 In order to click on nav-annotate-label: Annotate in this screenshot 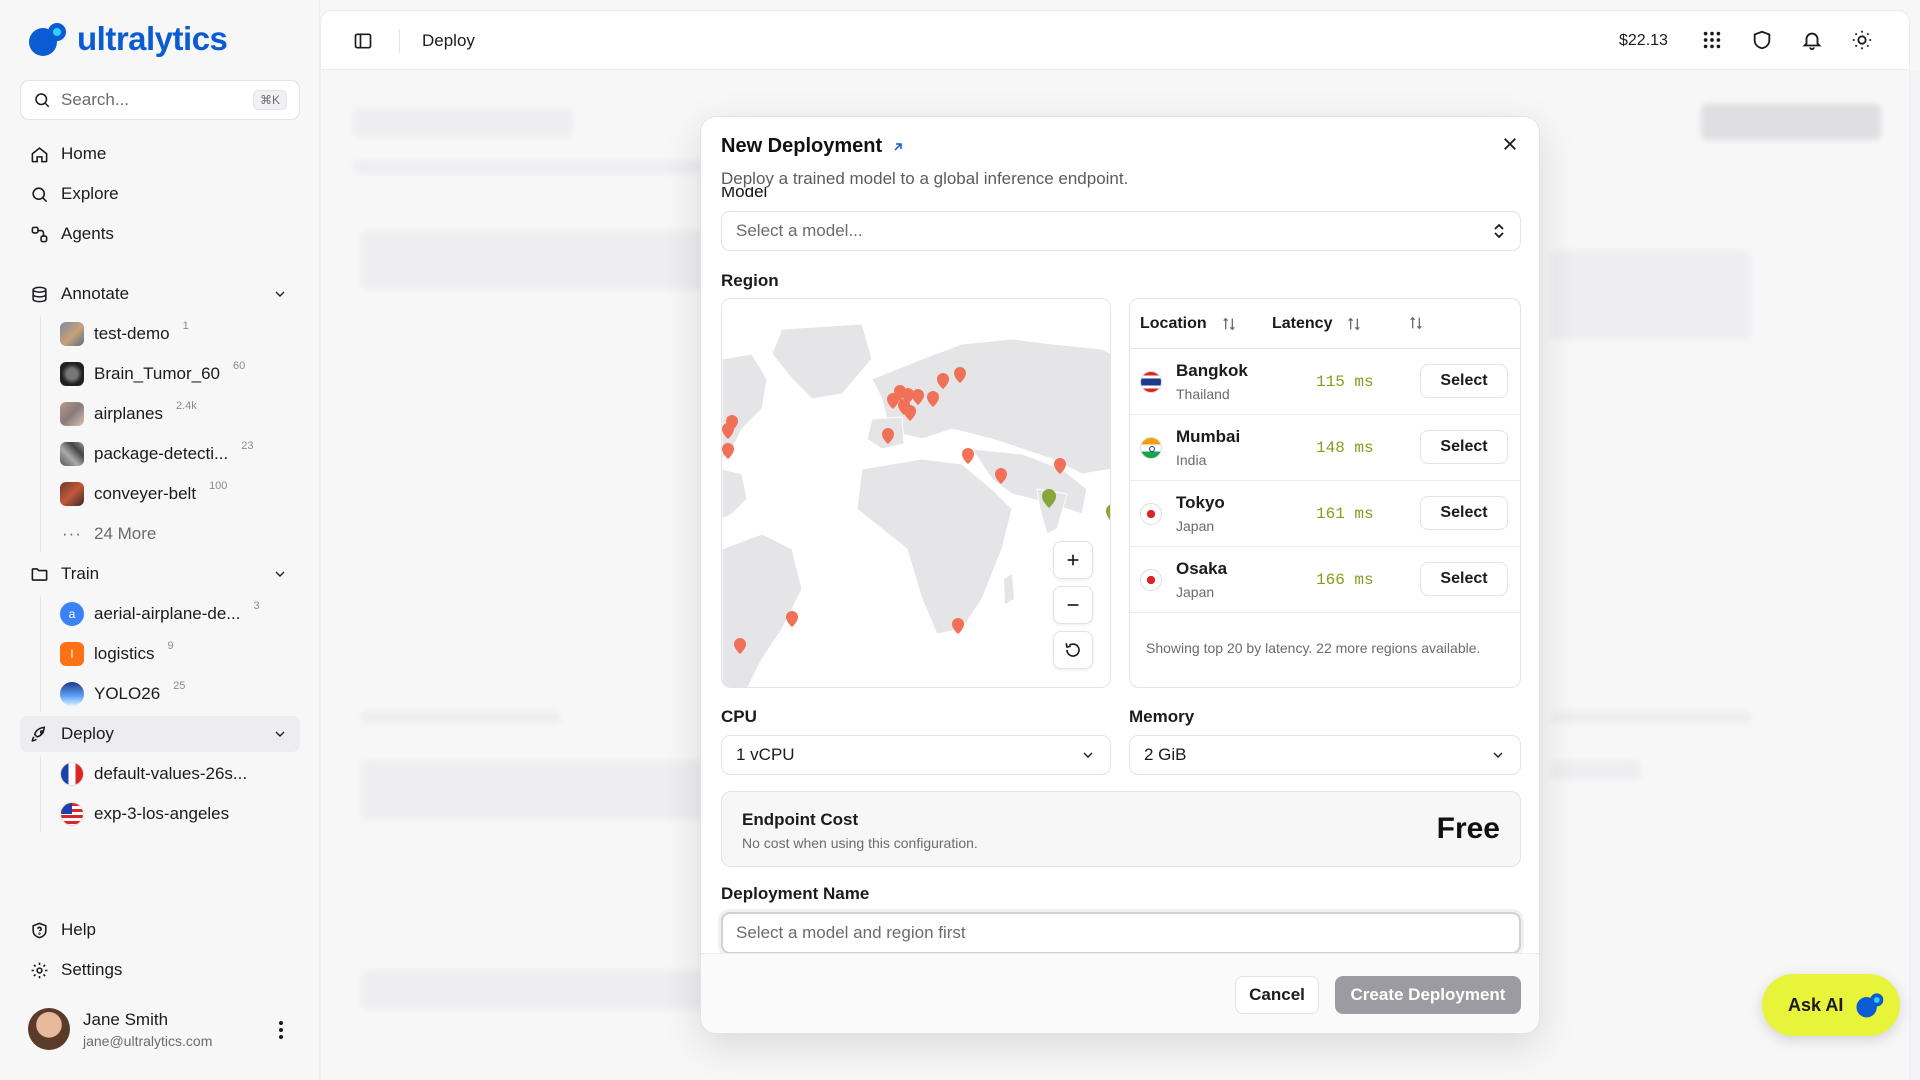, I will do `click(95, 293)`.